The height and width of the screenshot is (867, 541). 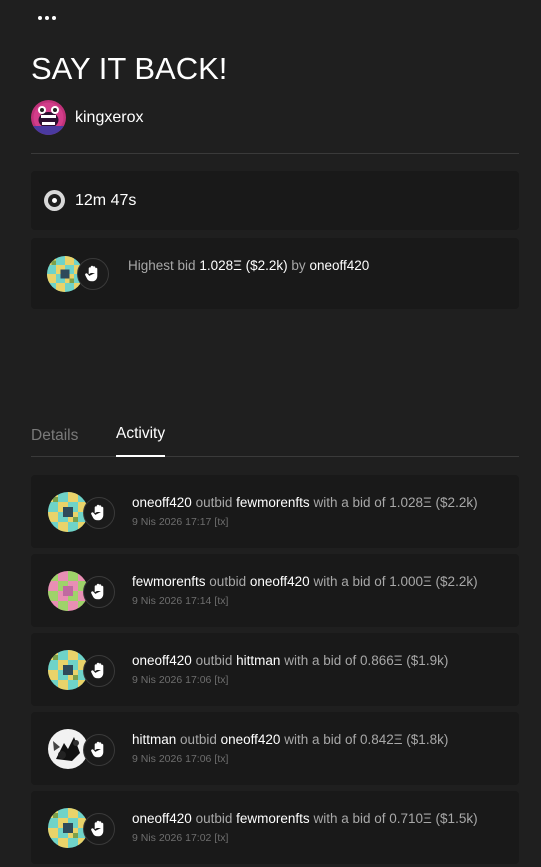 What do you see at coordinates (141, 441) in the screenshot?
I see `tab-activity: Activity` at bounding box center [141, 441].